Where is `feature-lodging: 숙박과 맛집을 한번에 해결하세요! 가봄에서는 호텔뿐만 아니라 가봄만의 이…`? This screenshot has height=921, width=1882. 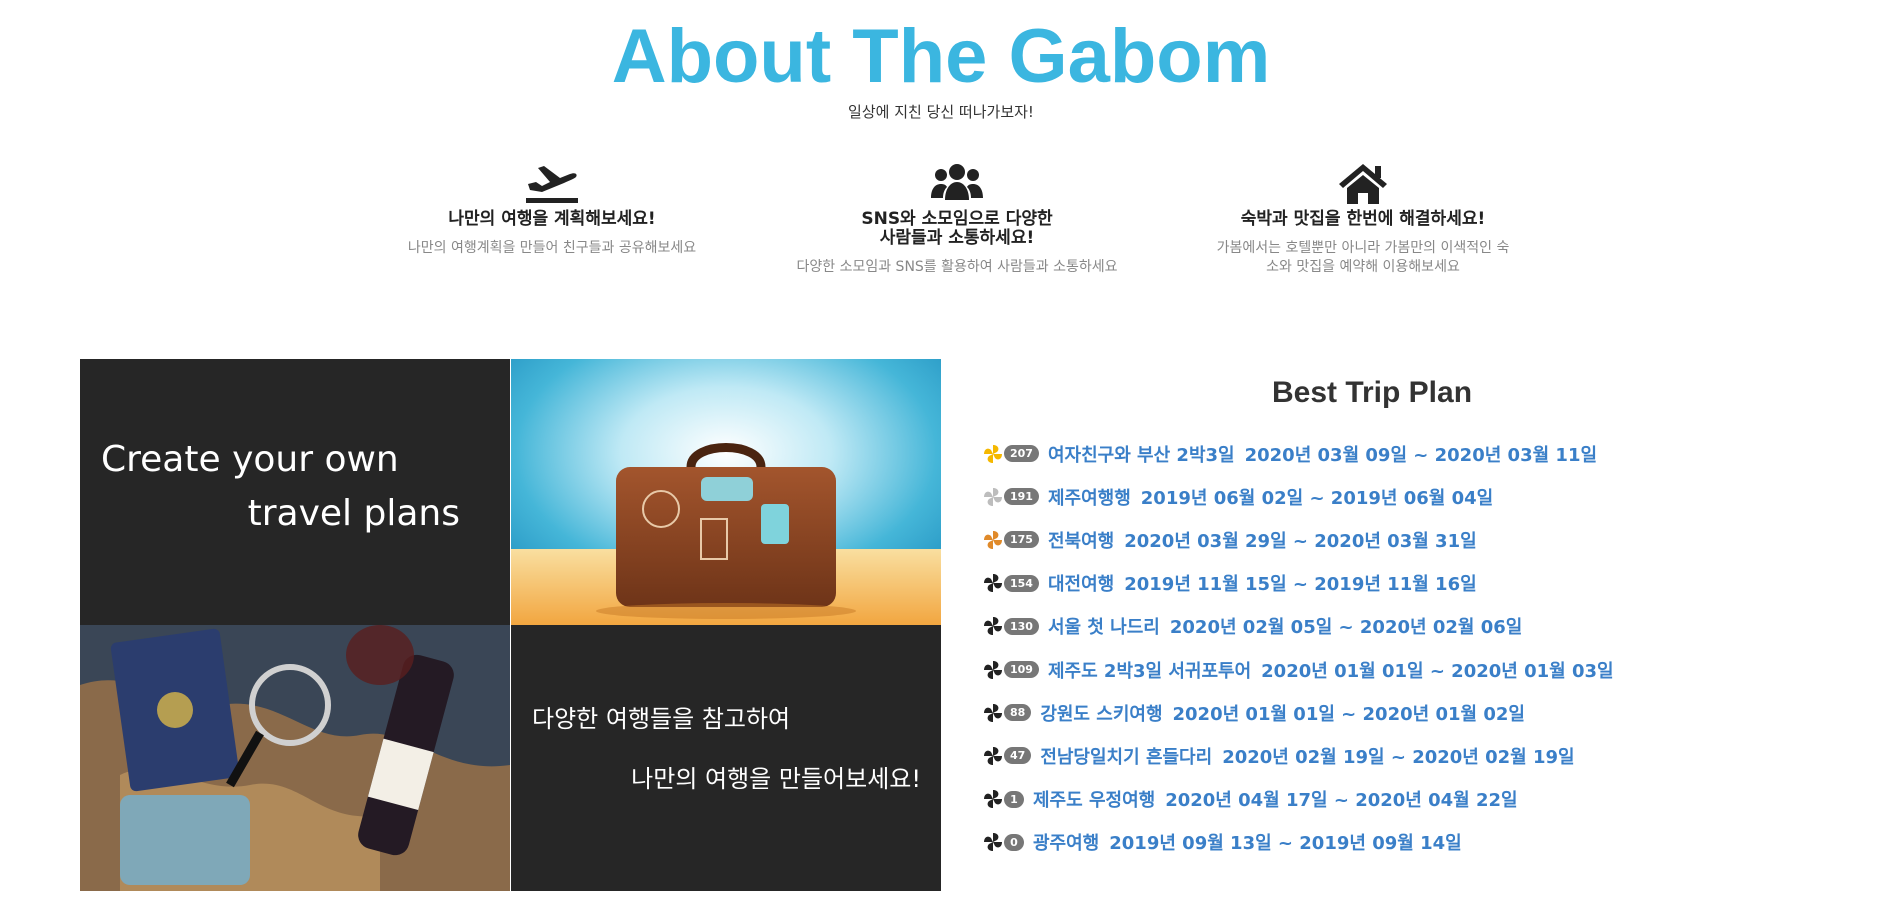
feature-lodging: 숙박과 맛집을 한번에 해결하세요! 가봄에서는 호텔뿐만 아니라 가봄만의 이… is located at coordinates (1363, 218).